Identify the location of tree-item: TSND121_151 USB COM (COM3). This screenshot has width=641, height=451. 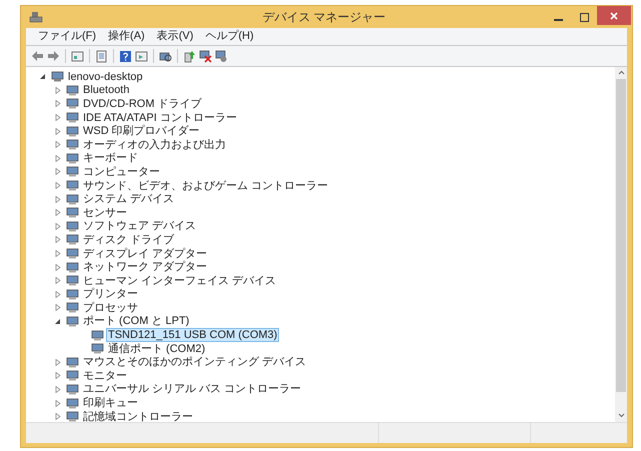
(193, 335).